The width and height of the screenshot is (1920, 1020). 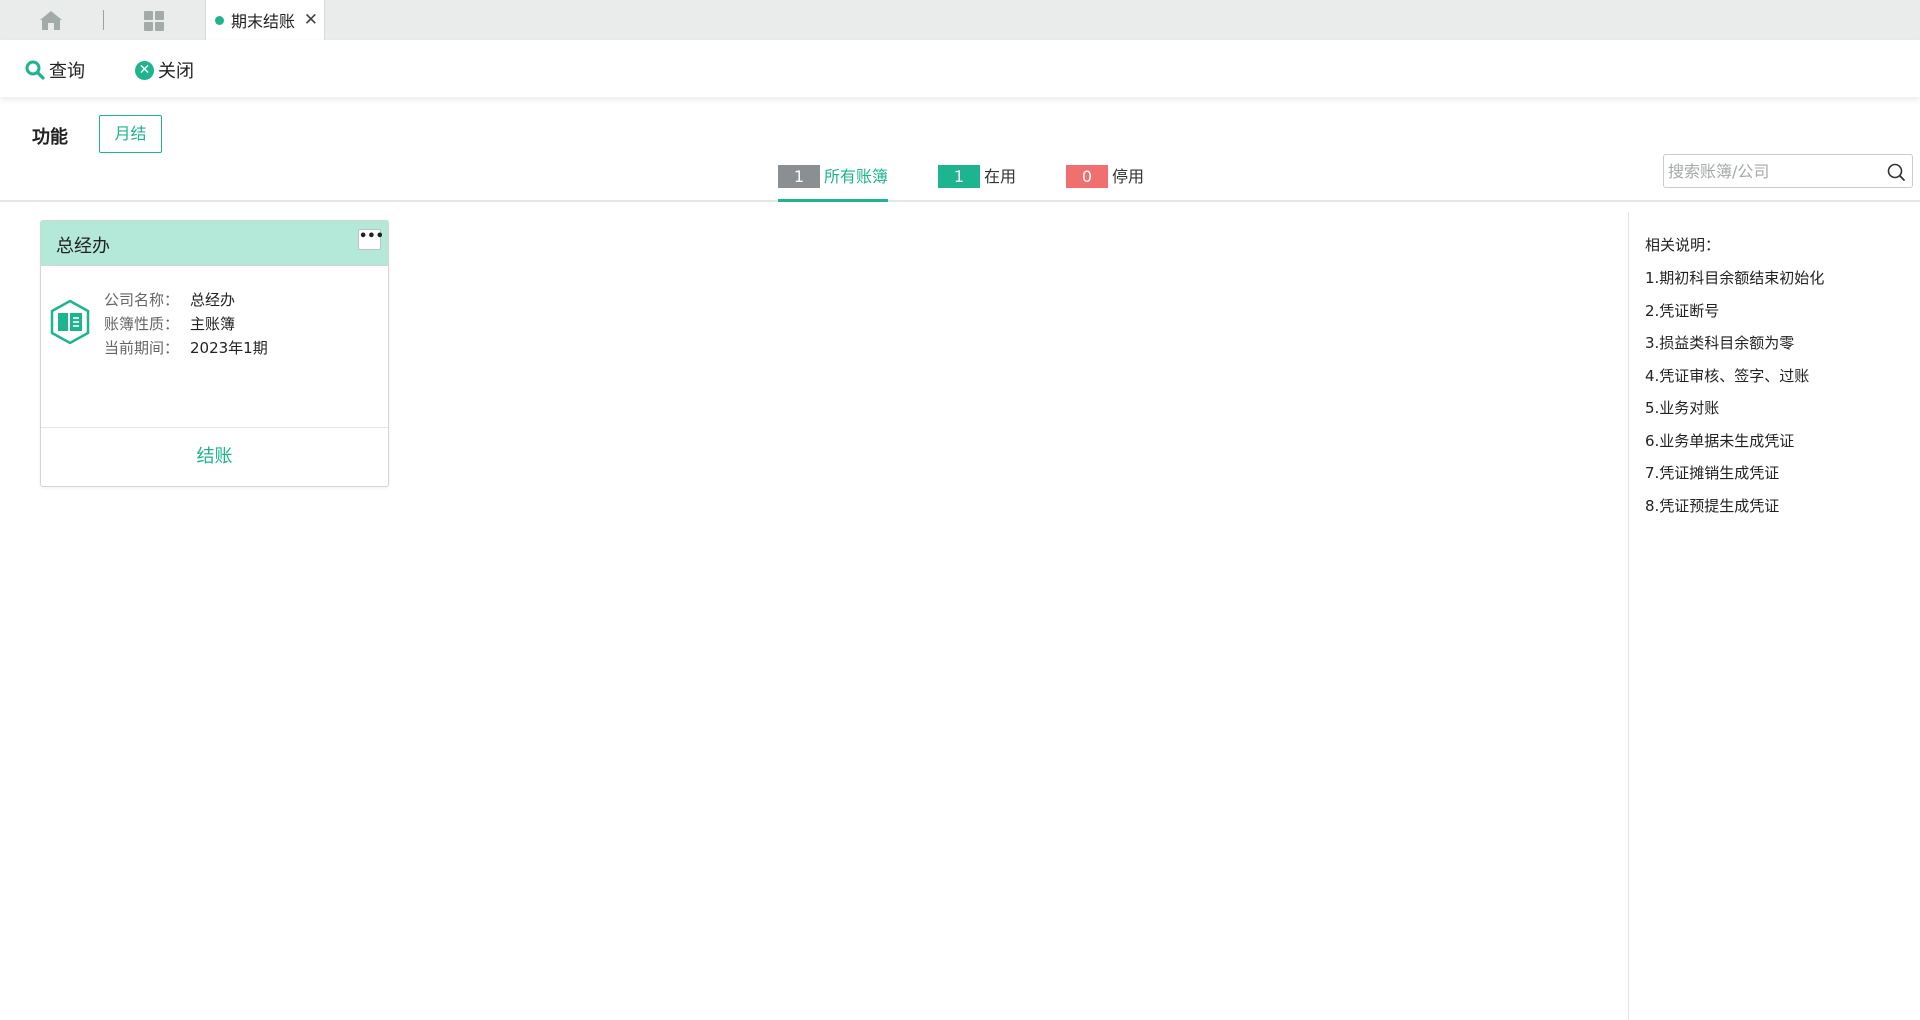 What do you see at coordinates (371, 239) in the screenshot?
I see `more-icon: •••` at bounding box center [371, 239].